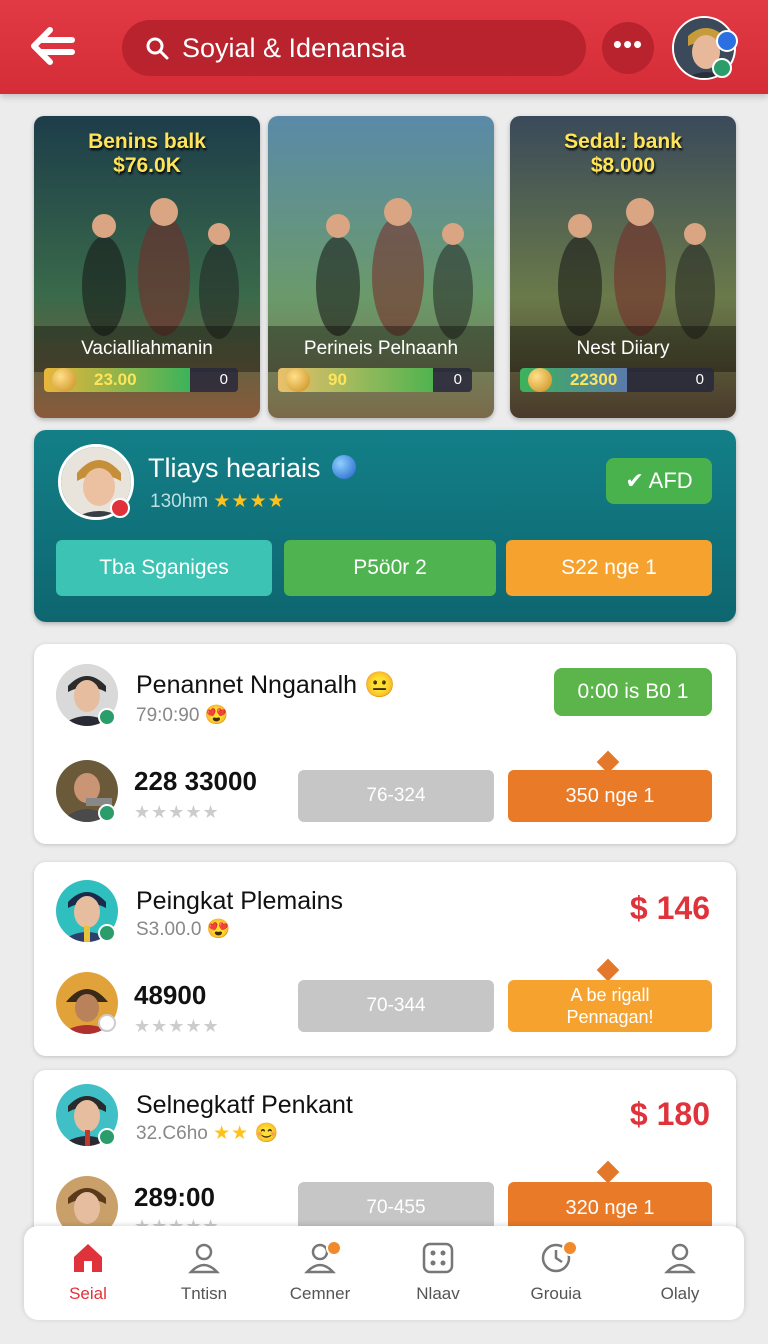 This screenshot has height=1344, width=768. What do you see at coordinates (669, 908) in the screenshot?
I see `price-label: $ 146` at bounding box center [669, 908].